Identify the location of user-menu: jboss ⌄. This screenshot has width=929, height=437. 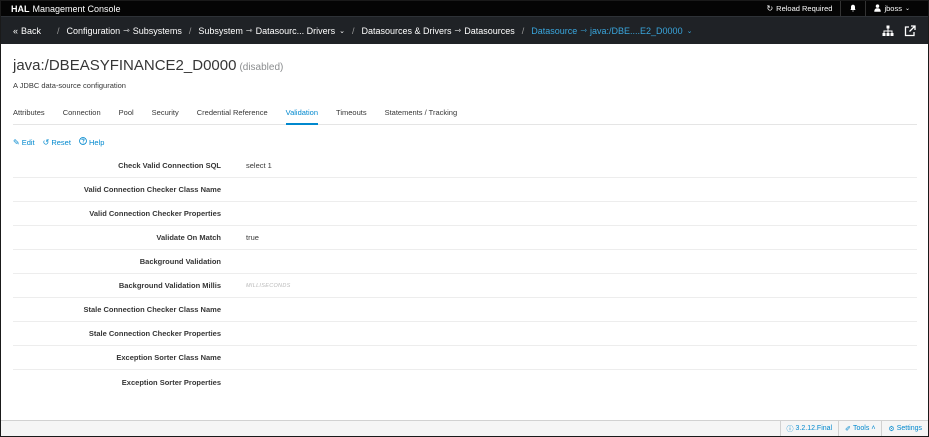
(891, 8).